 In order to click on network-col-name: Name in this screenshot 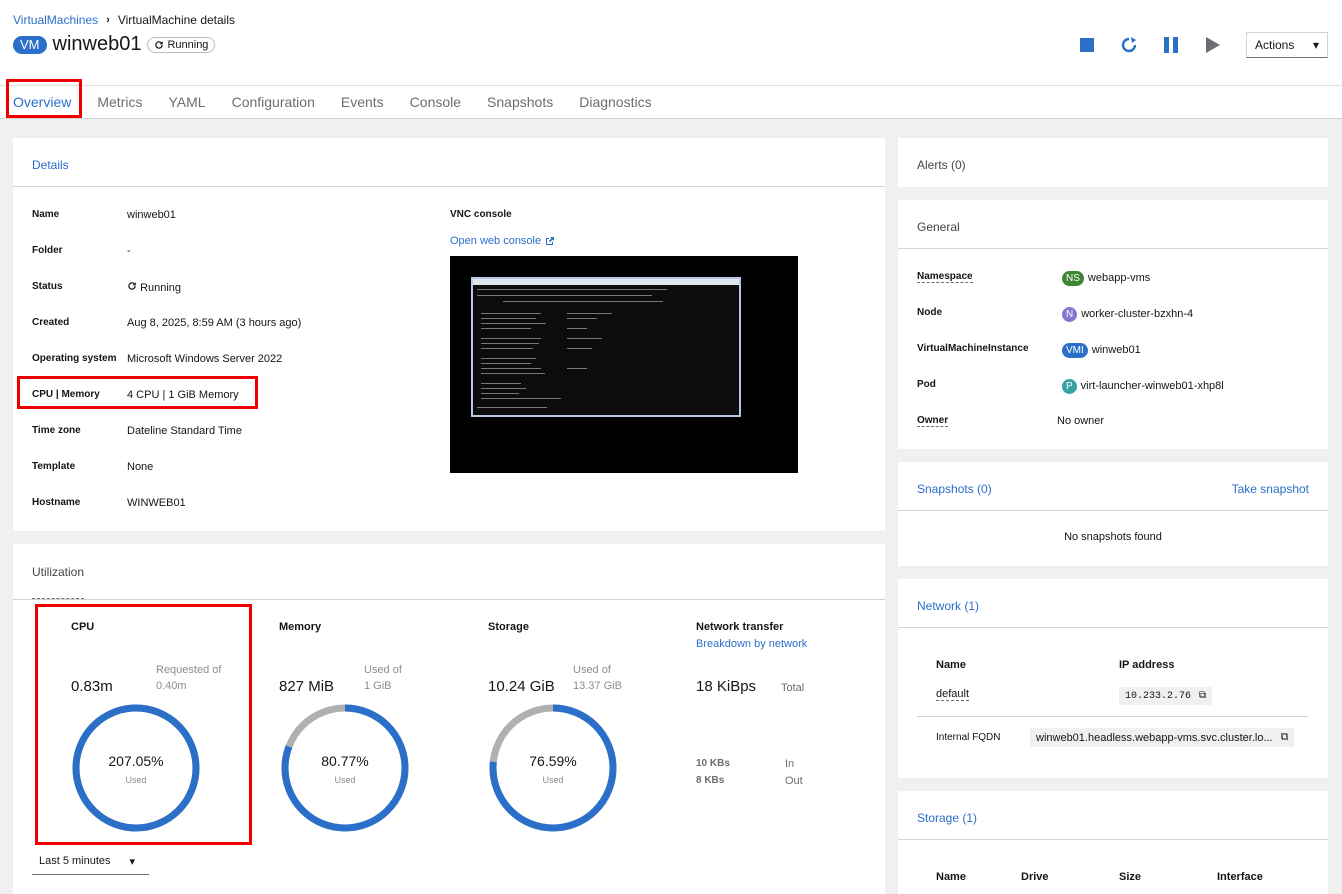, I will do `click(951, 665)`.